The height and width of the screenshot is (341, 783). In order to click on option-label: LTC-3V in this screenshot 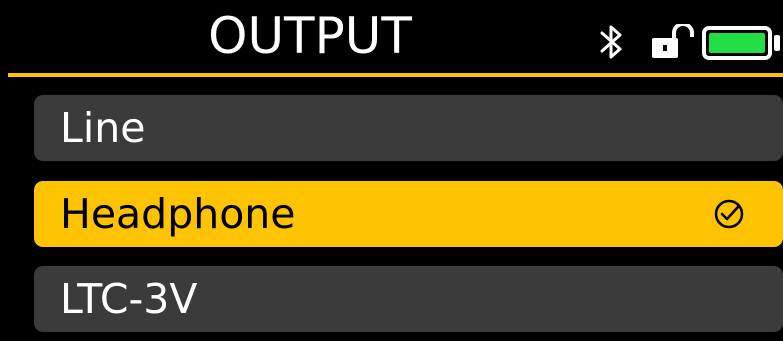, I will do `click(129, 299)`.